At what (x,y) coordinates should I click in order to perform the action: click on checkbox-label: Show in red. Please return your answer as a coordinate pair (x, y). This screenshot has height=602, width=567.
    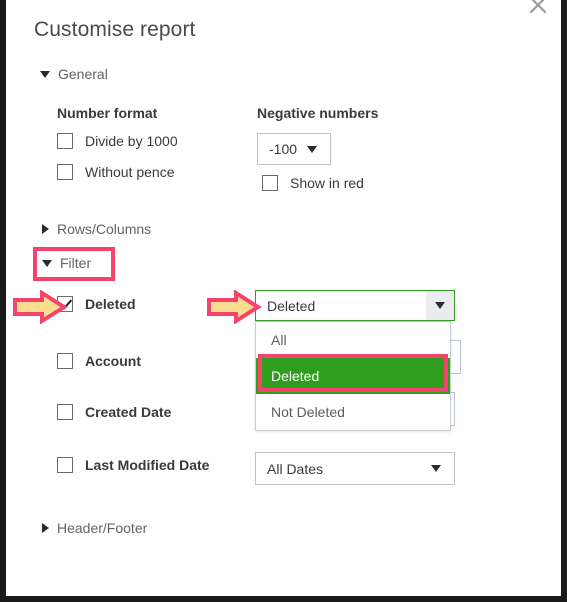
    Looking at the image, I should click on (327, 183).